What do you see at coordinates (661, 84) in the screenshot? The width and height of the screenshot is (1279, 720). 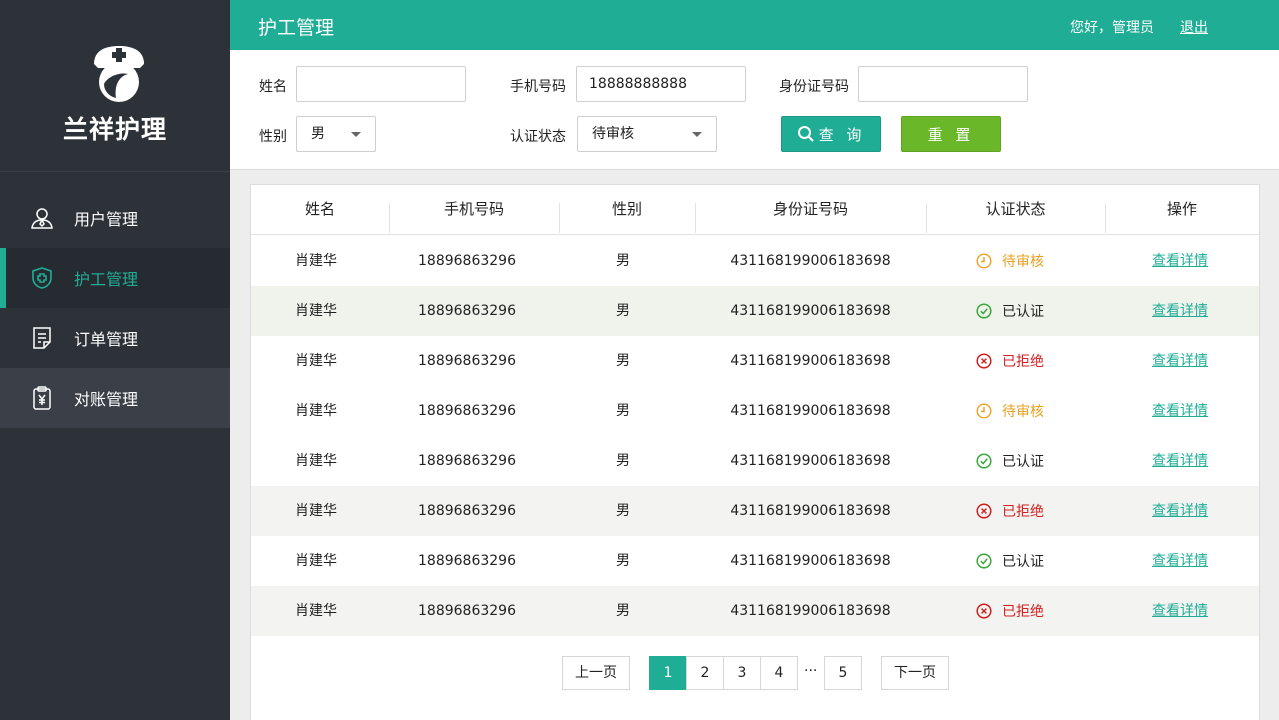 I see `phone-input: 18888888888` at bounding box center [661, 84].